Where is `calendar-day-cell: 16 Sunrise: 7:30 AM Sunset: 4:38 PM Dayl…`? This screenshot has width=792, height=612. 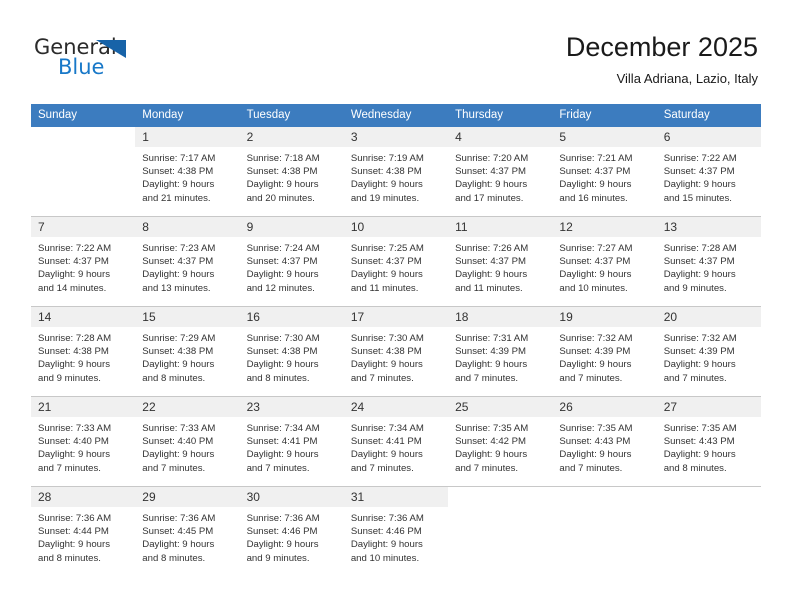
calendar-day-cell: 16 Sunrise: 7:30 AM Sunset: 4:38 PM Dayl… is located at coordinates (291, 351).